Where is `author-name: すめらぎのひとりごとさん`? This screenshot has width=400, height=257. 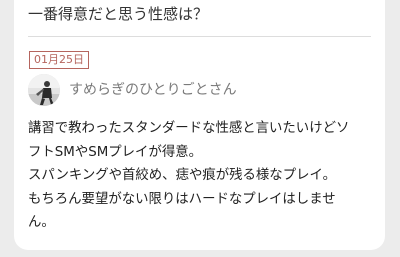
author-name: すめらぎのひとりごとさん is located at coordinates (153, 90).